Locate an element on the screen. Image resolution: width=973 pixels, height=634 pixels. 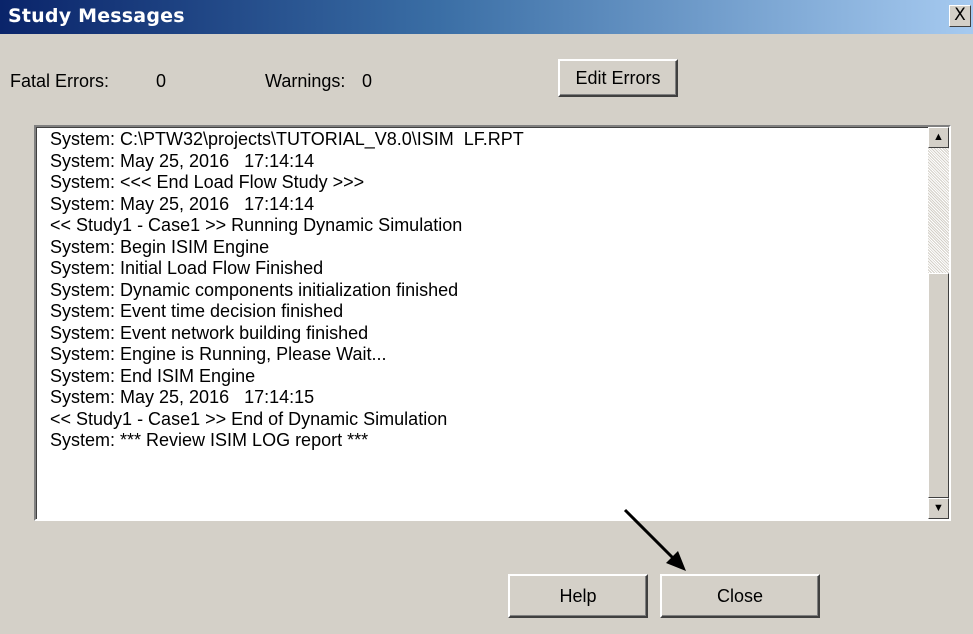
message-line: System: Event time decision finished is located at coordinates (487, 312).